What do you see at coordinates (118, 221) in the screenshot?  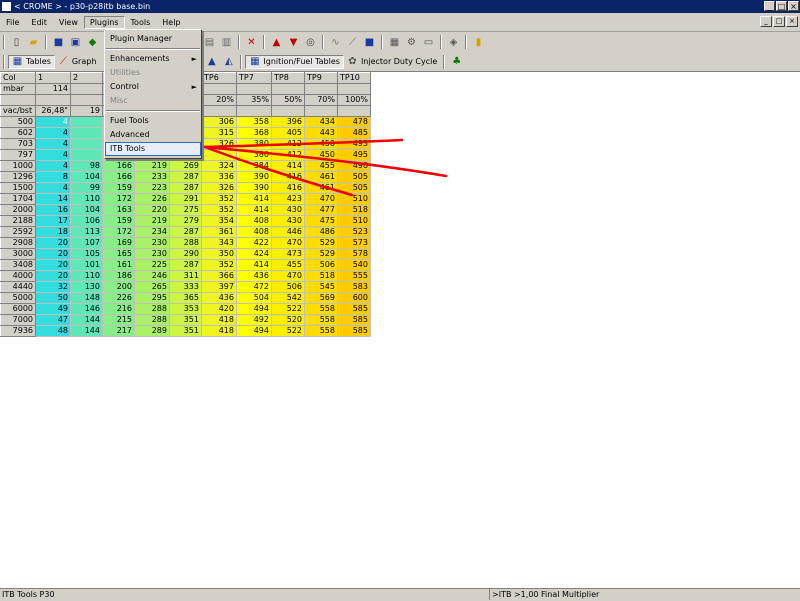 I see `table-cell: 159` at bounding box center [118, 221].